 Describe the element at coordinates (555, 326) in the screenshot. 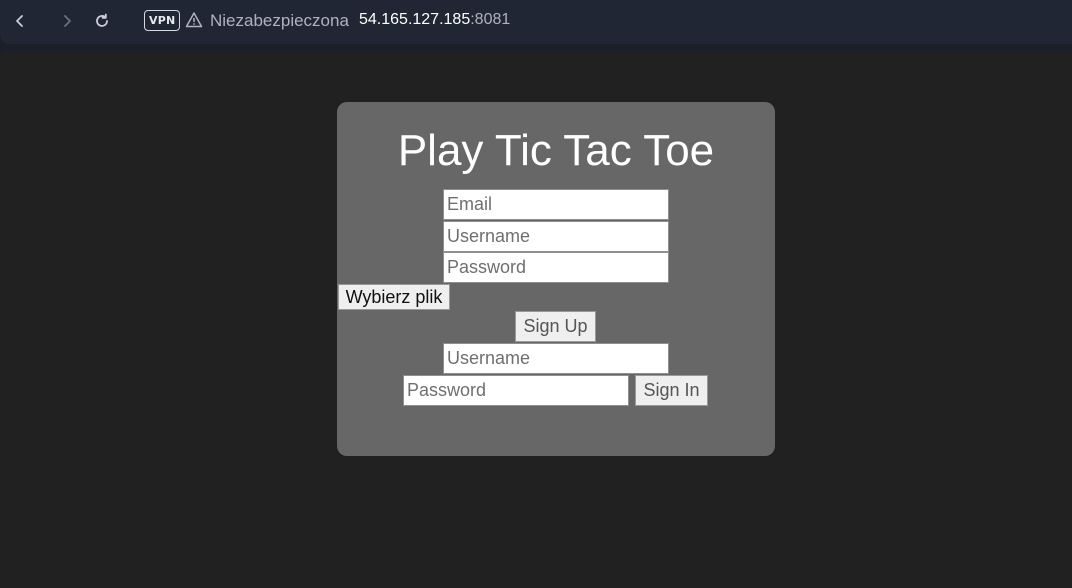

I see `sign-up-button: Sign Up` at that location.